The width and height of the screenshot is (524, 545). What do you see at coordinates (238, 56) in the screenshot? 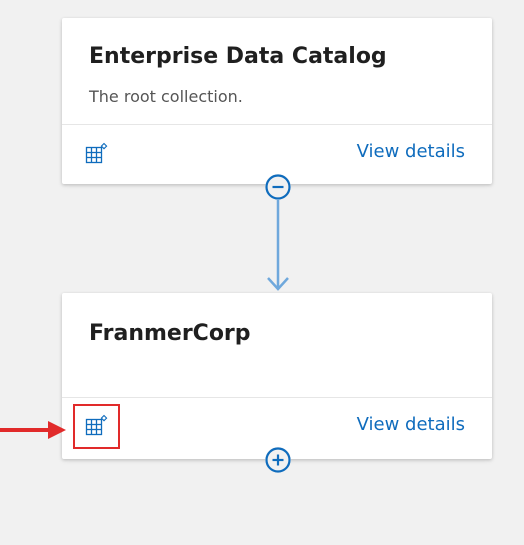
I see `card-title: Enterprise Data Catalog` at bounding box center [238, 56].